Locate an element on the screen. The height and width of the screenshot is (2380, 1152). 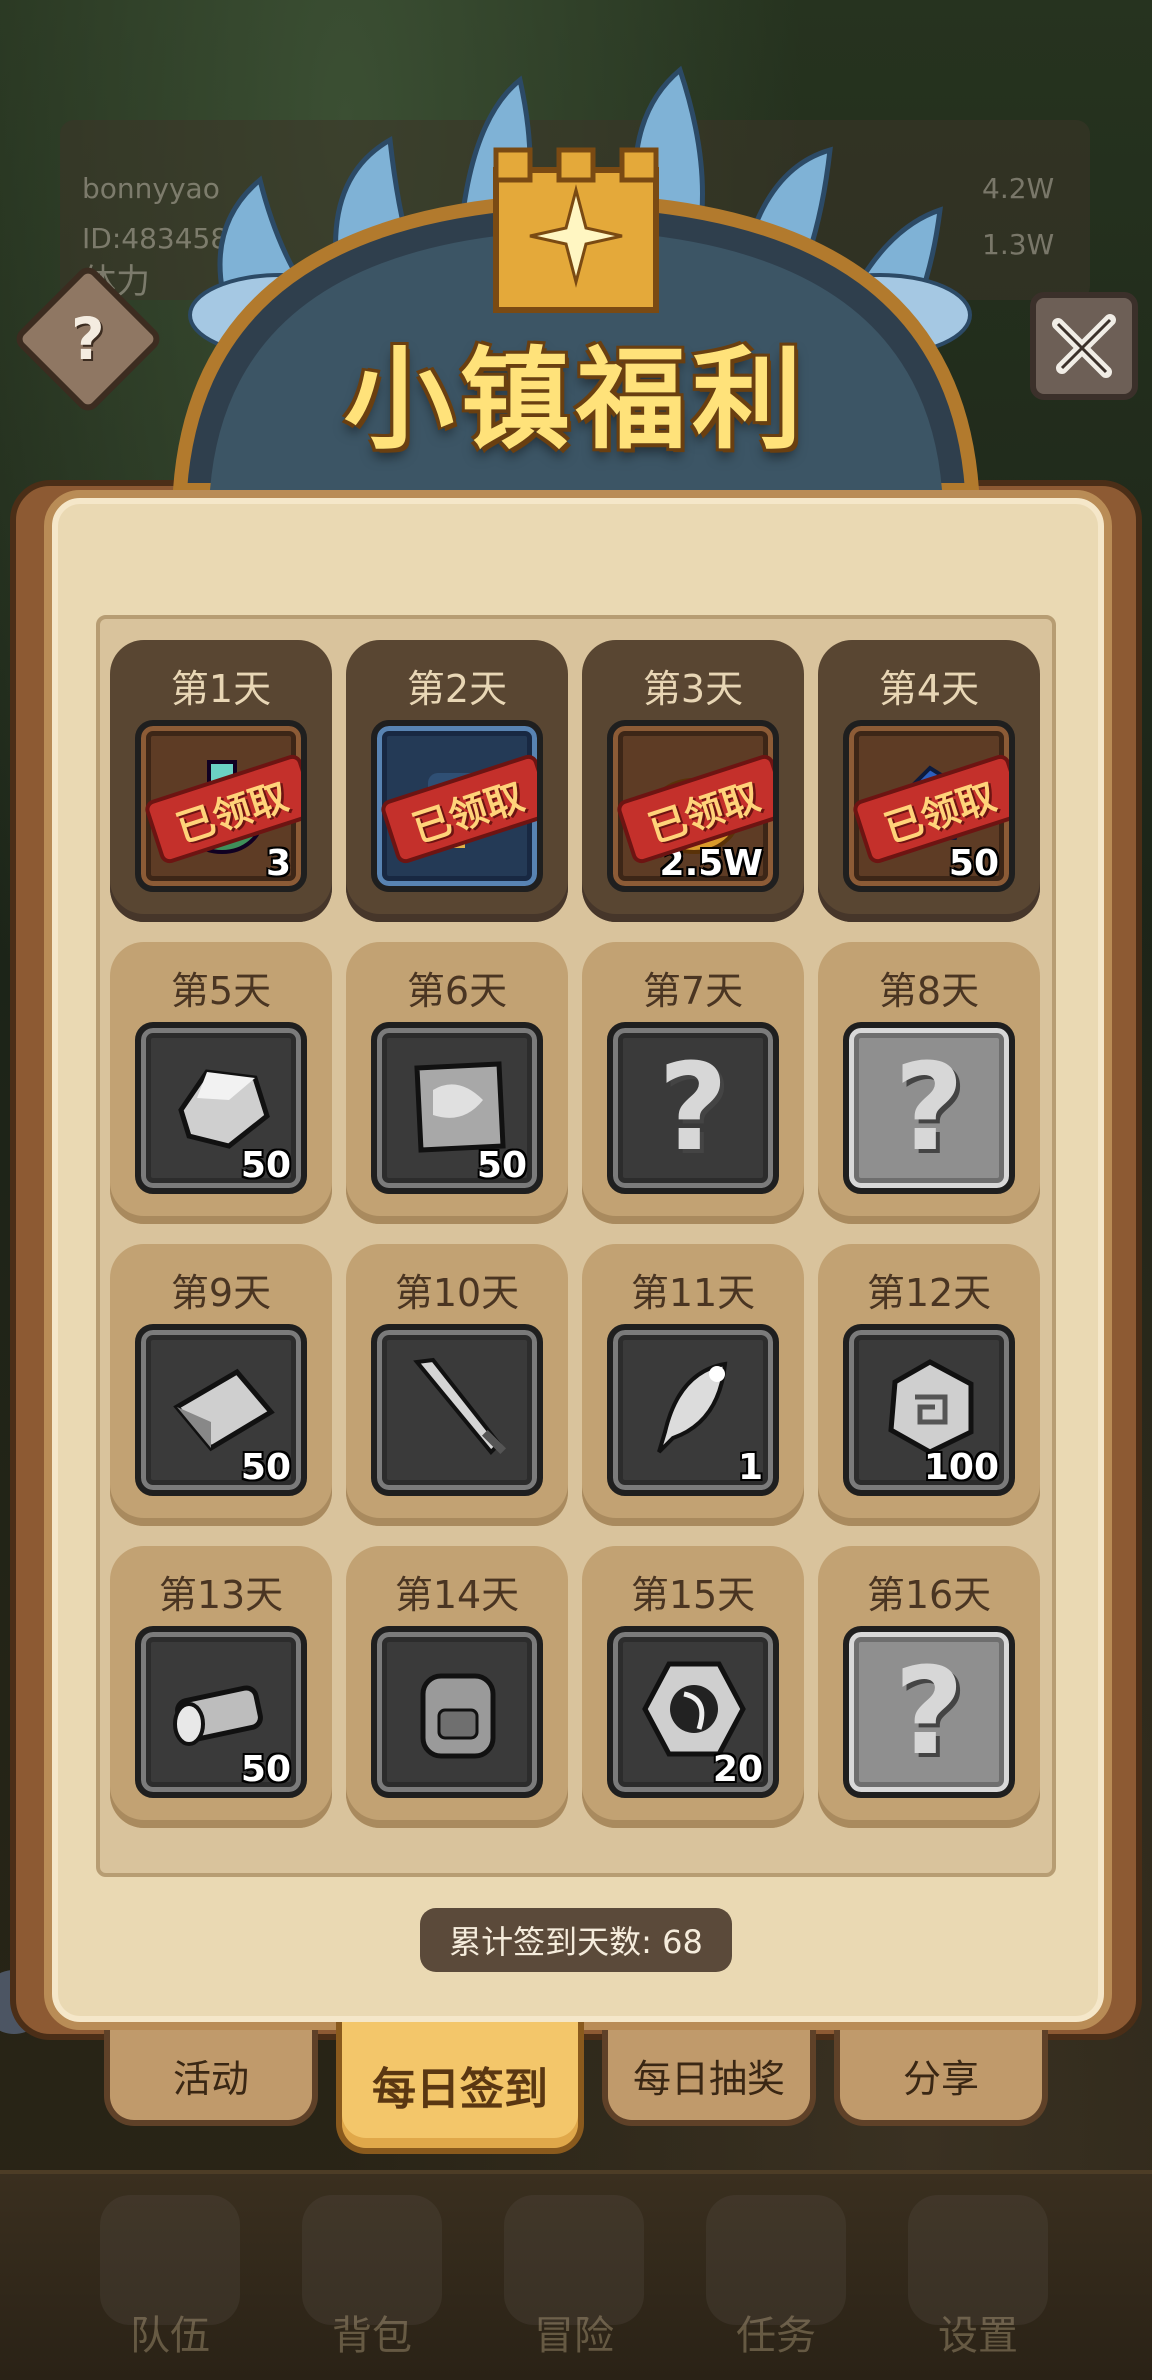
day-card: 第16天? is located at coordinates (929, 1687).